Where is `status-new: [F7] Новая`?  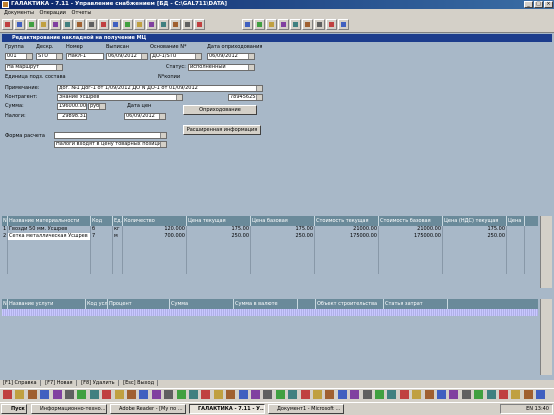
status-new: [F7] Новая is located at coordinates (61, 383).